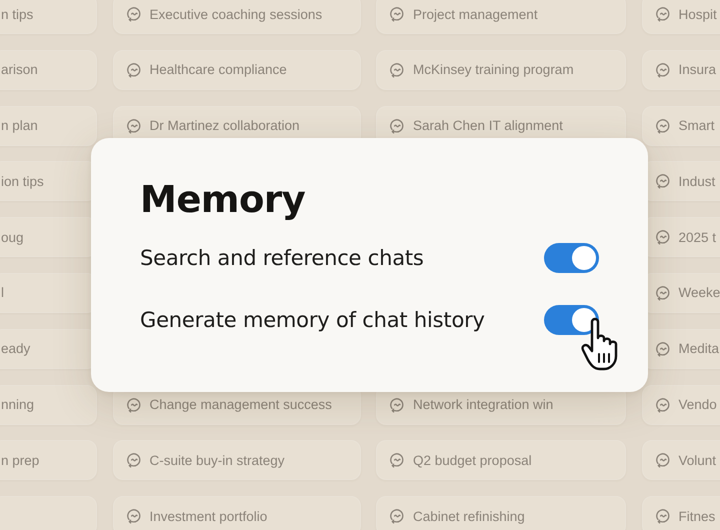 This screenshot has width=720, height=530. Describe the element at coordinates (681, 17) in the screenshot. I see `chat-card: Hospit` at that location.